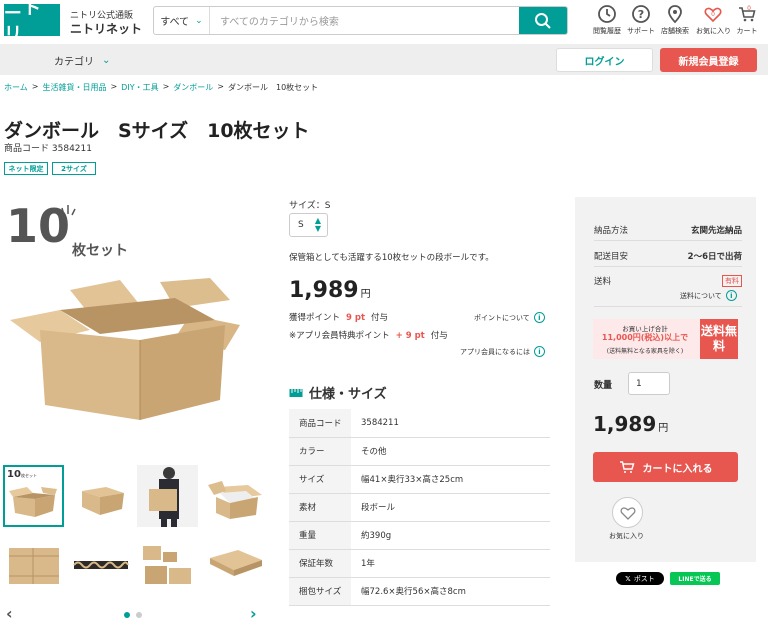 The height and width of the screenshot is (635, 768). I want to click on header-cart: 0 カート, so click(747, 20).